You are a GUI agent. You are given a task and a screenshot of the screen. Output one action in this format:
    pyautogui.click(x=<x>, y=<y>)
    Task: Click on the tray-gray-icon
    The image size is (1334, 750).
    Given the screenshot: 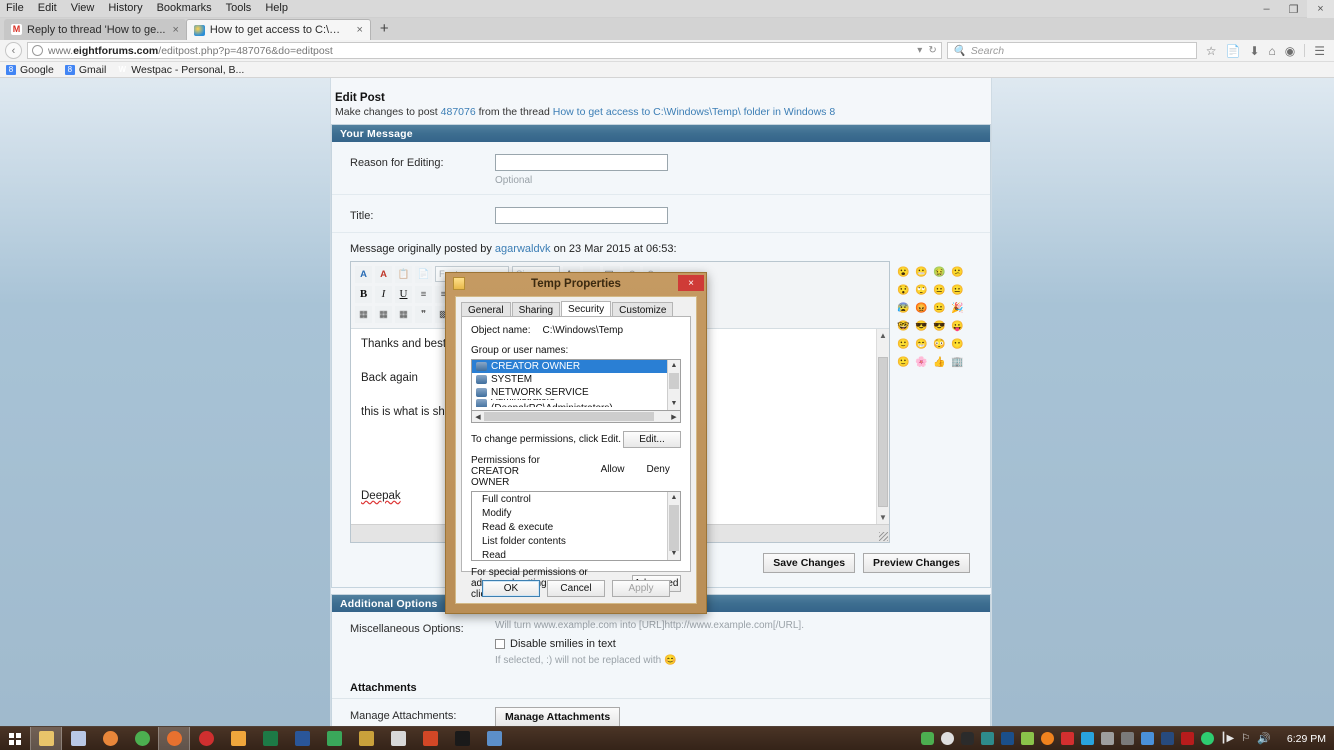 What is the action you would take?
    pyautogui.click(x=1127, y=738)
    